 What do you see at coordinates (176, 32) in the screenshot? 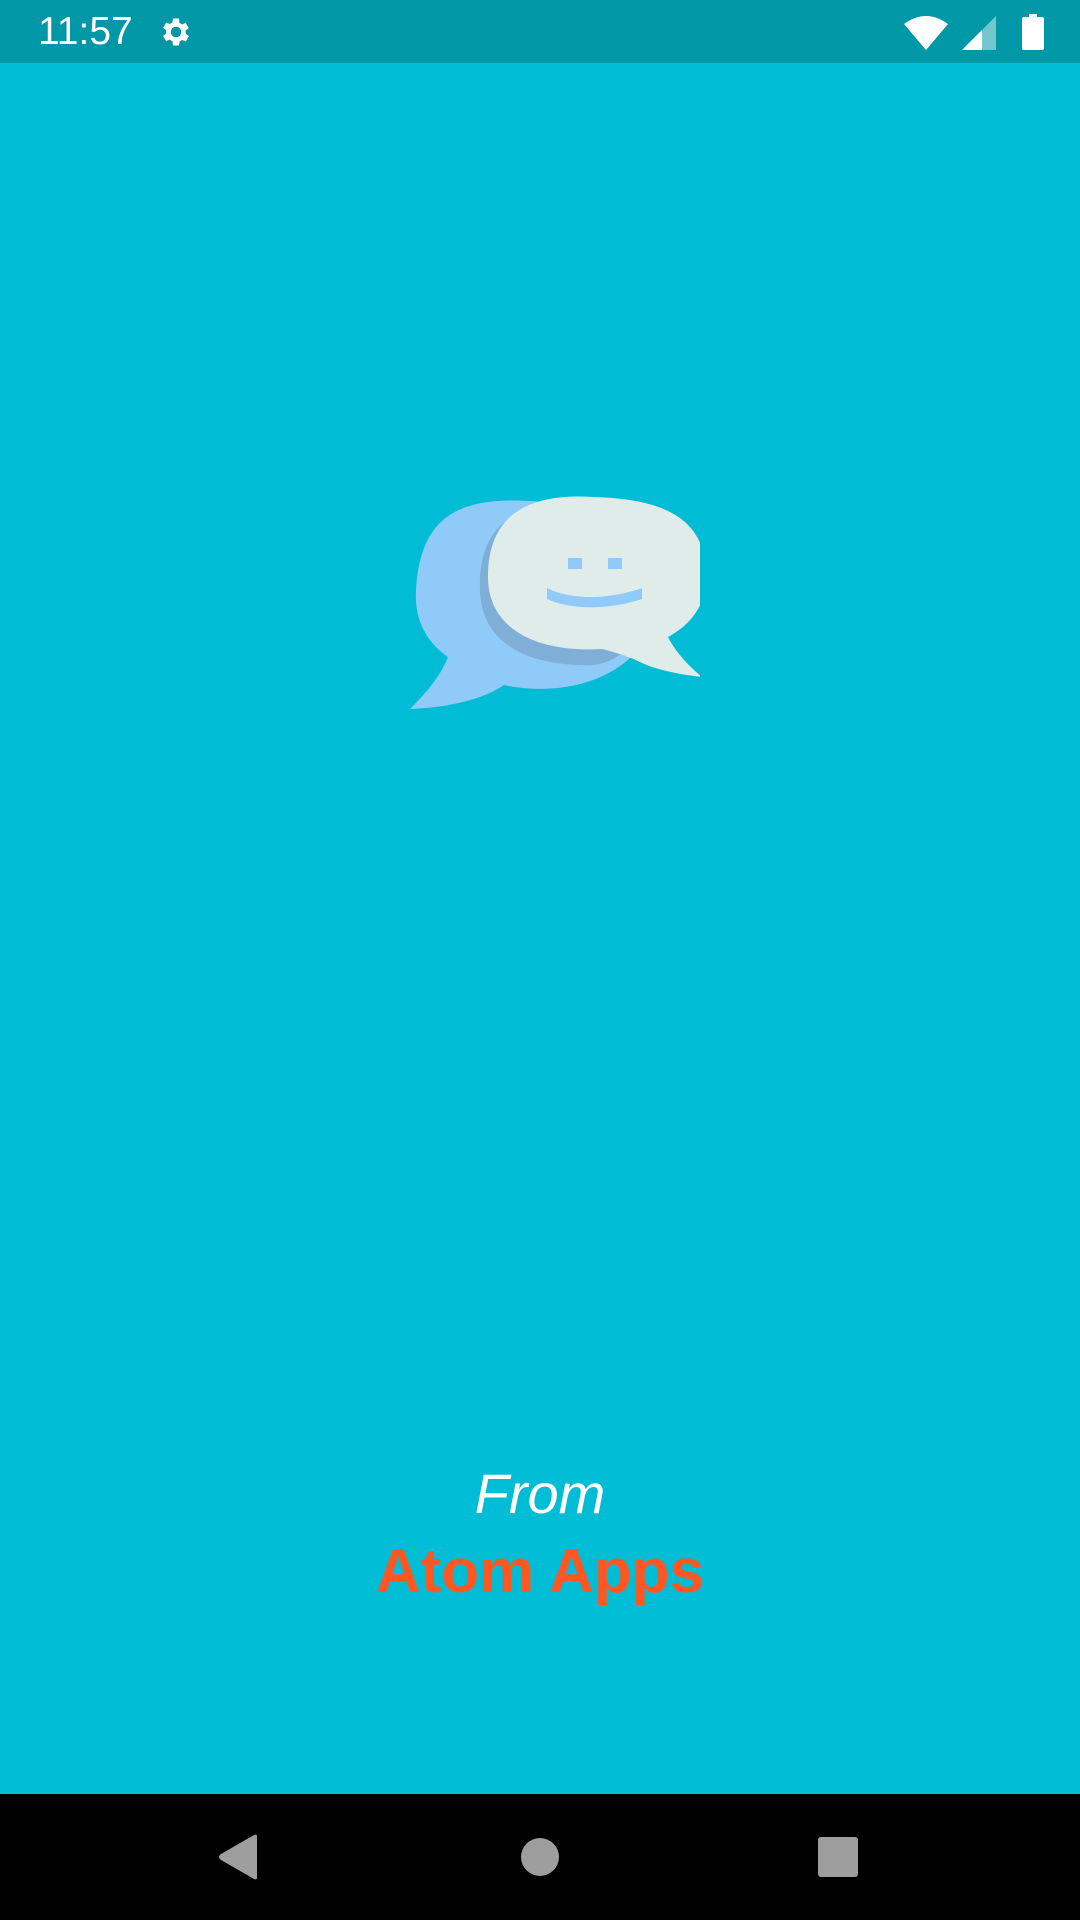
I see `gear-icon` at bounding box center [176, 32].